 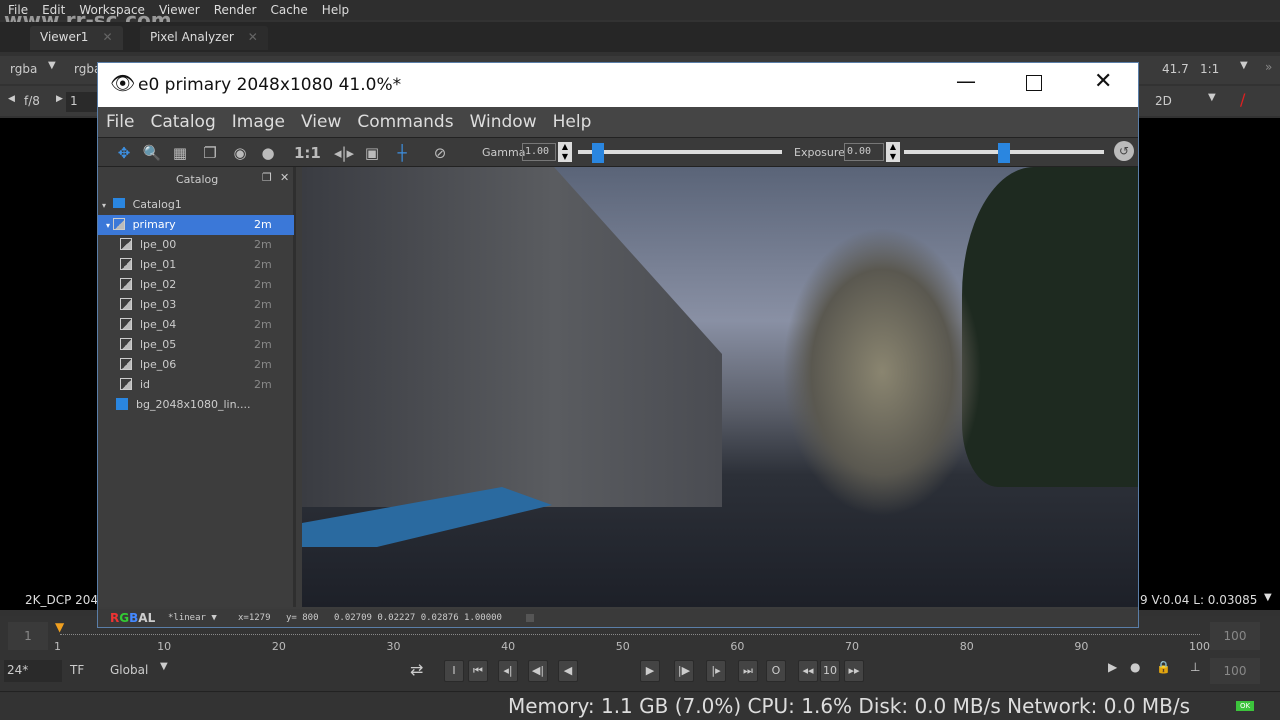 What do you see at coordinates (405, 122) in the screenshot?
I see `it-menu-commands: Commands` at bounding box center [405, 122].